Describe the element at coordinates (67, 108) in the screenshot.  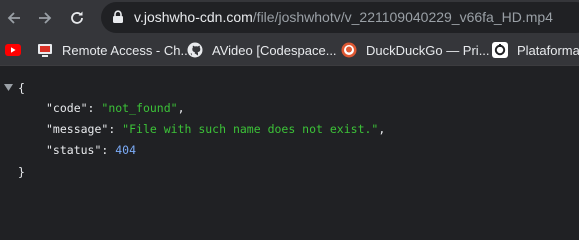
I see `json-key: "code"` at that location.